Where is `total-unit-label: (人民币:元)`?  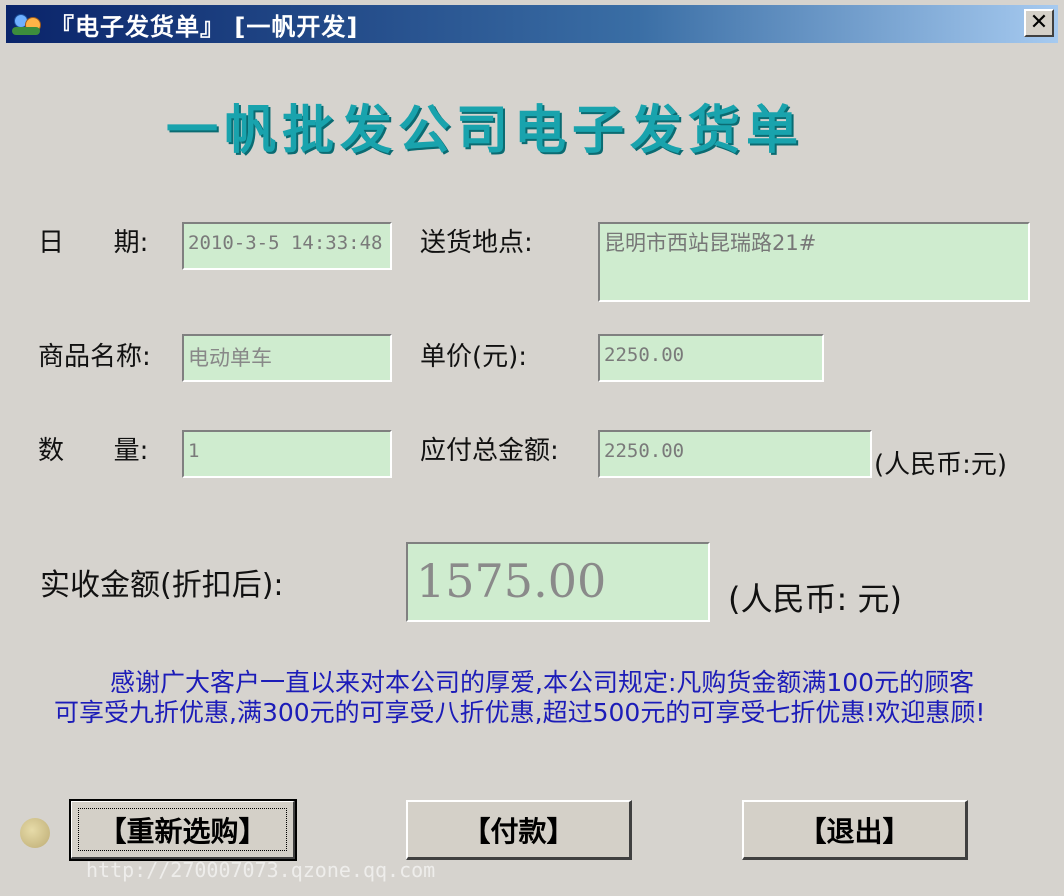
total-unit-label: (人民币:元) is located at coordinates (941, 465).